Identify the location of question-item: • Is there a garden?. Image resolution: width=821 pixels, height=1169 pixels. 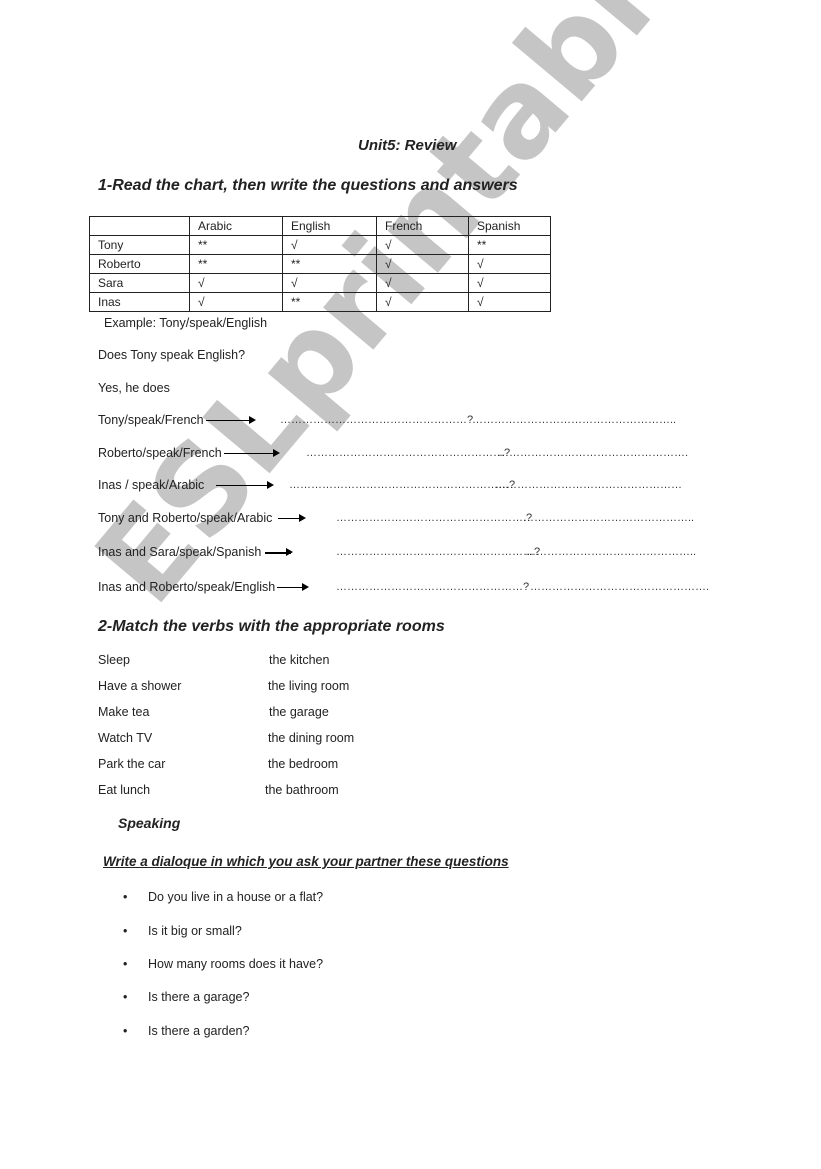
(186, 1031).